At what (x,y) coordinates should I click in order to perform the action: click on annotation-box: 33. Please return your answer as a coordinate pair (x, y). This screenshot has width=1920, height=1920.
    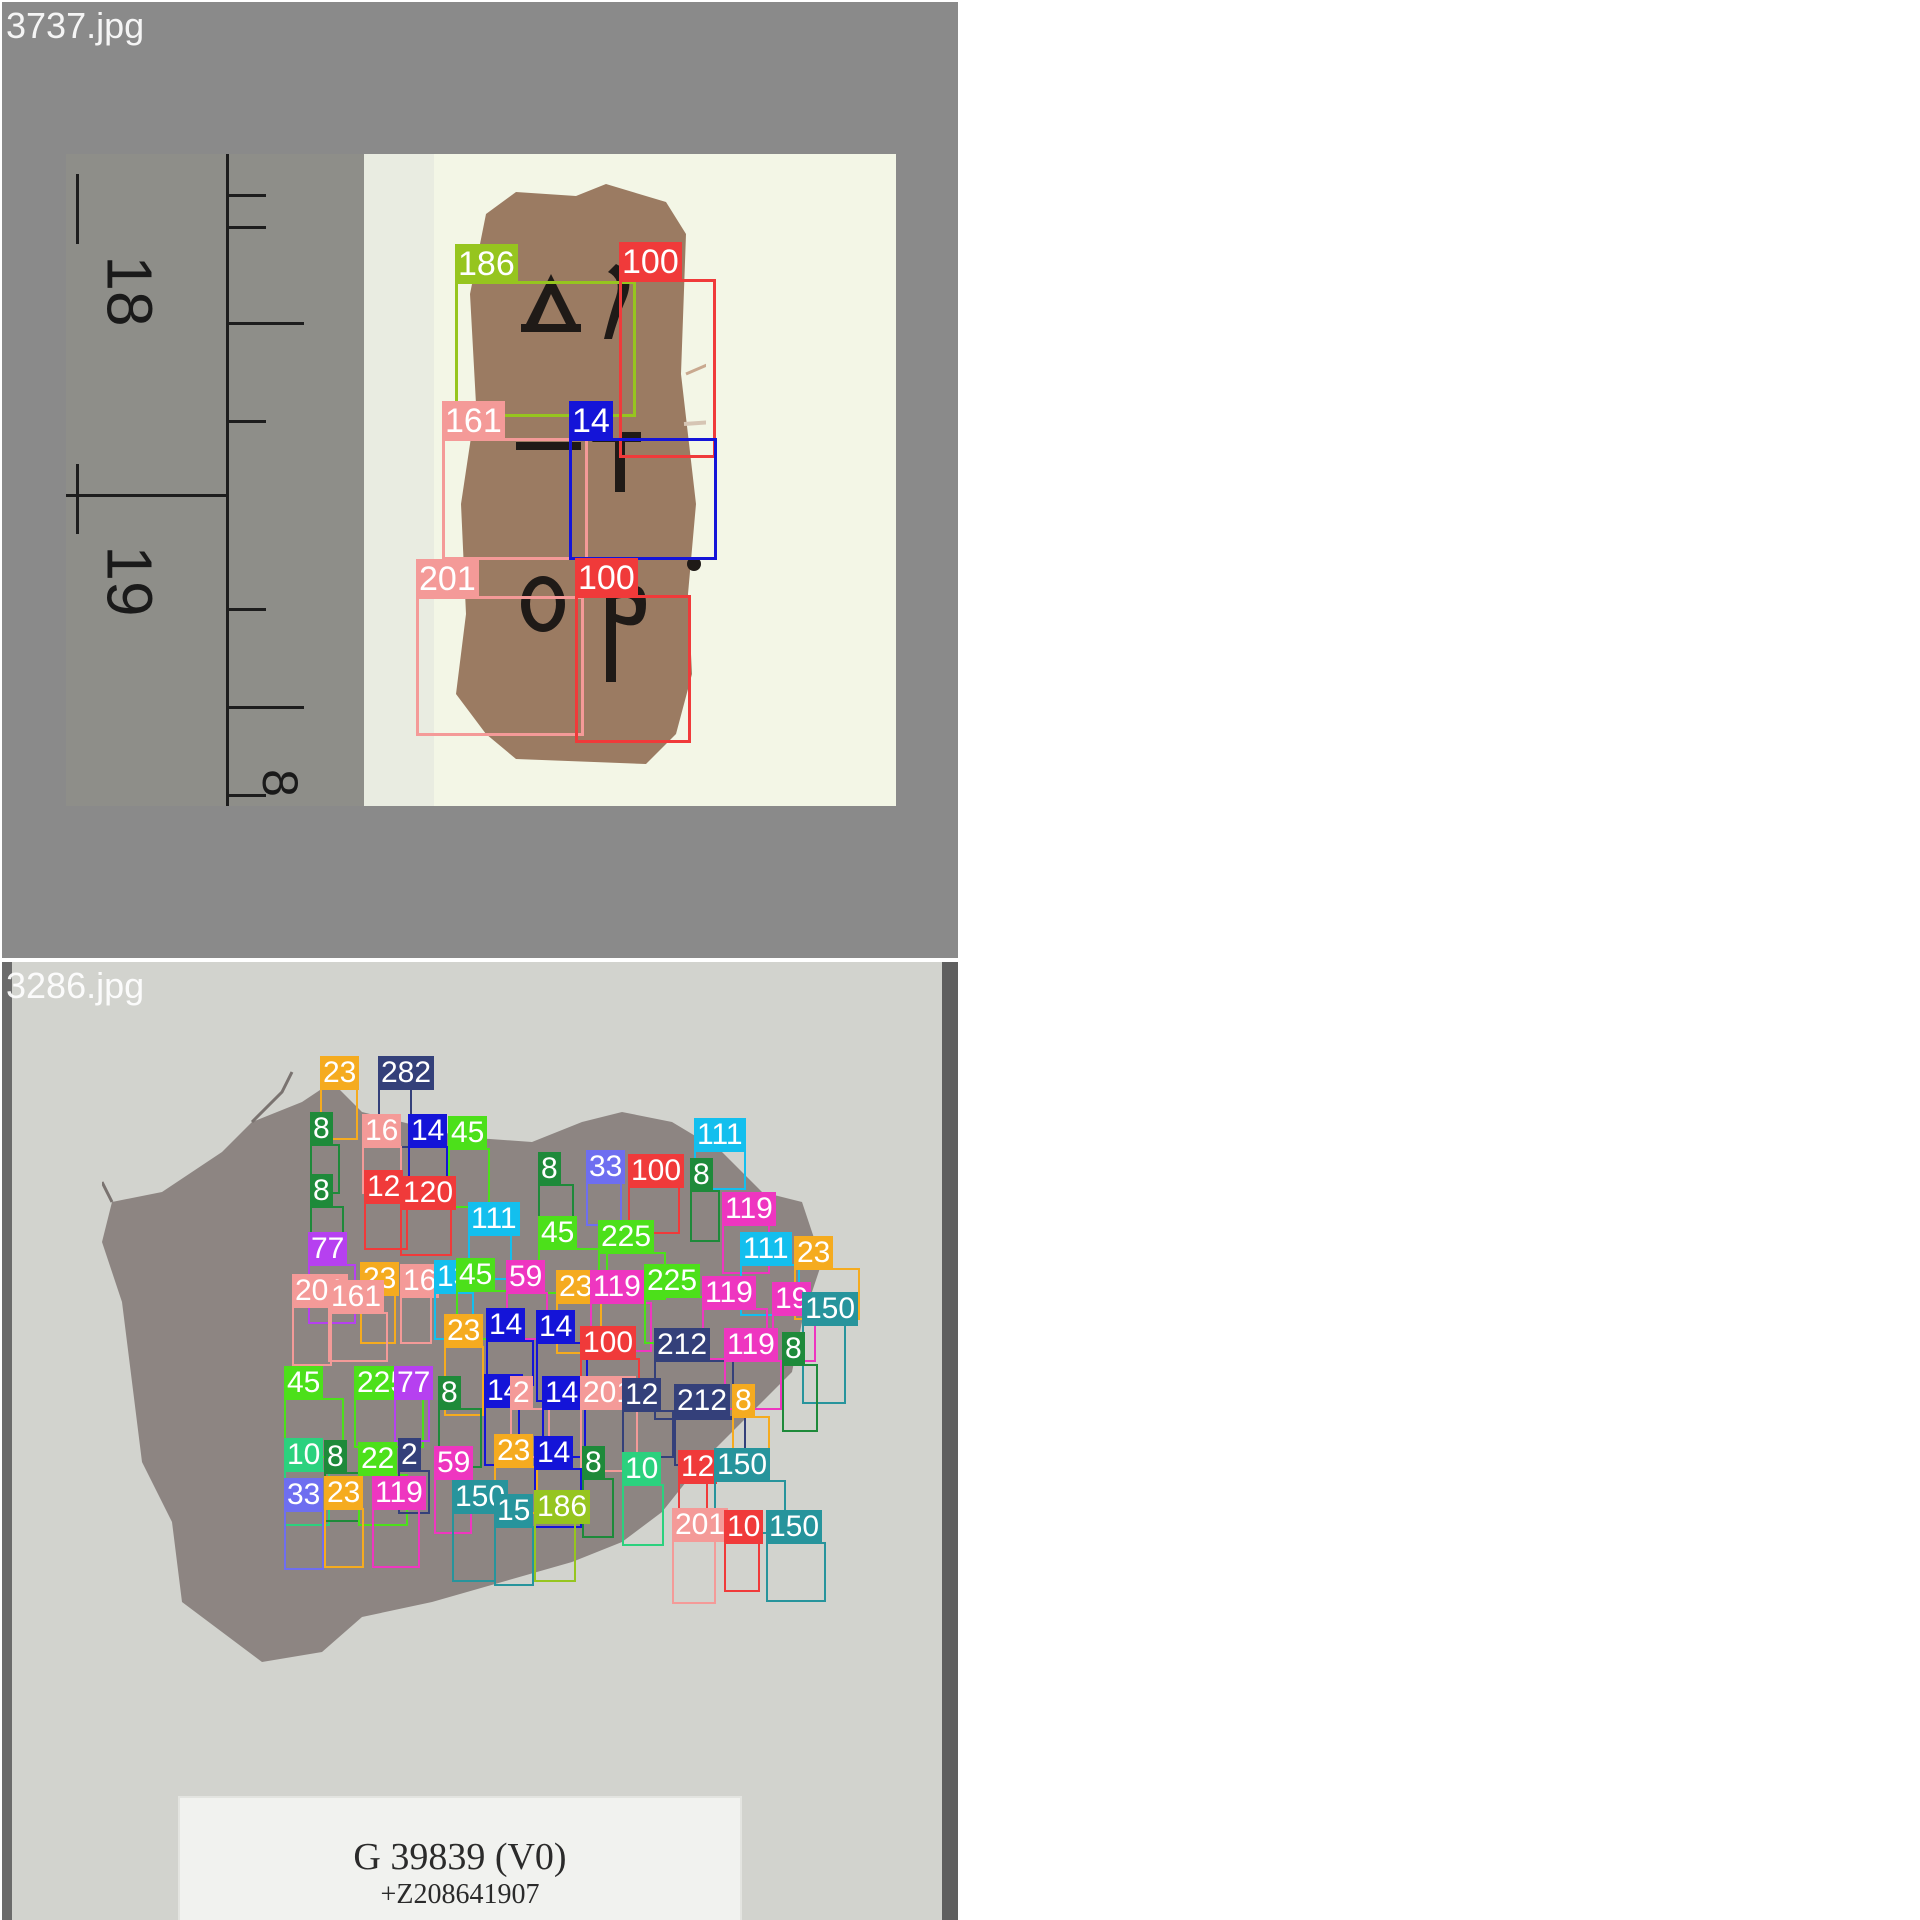
    Looking at the image, I should click on (304, 1524).